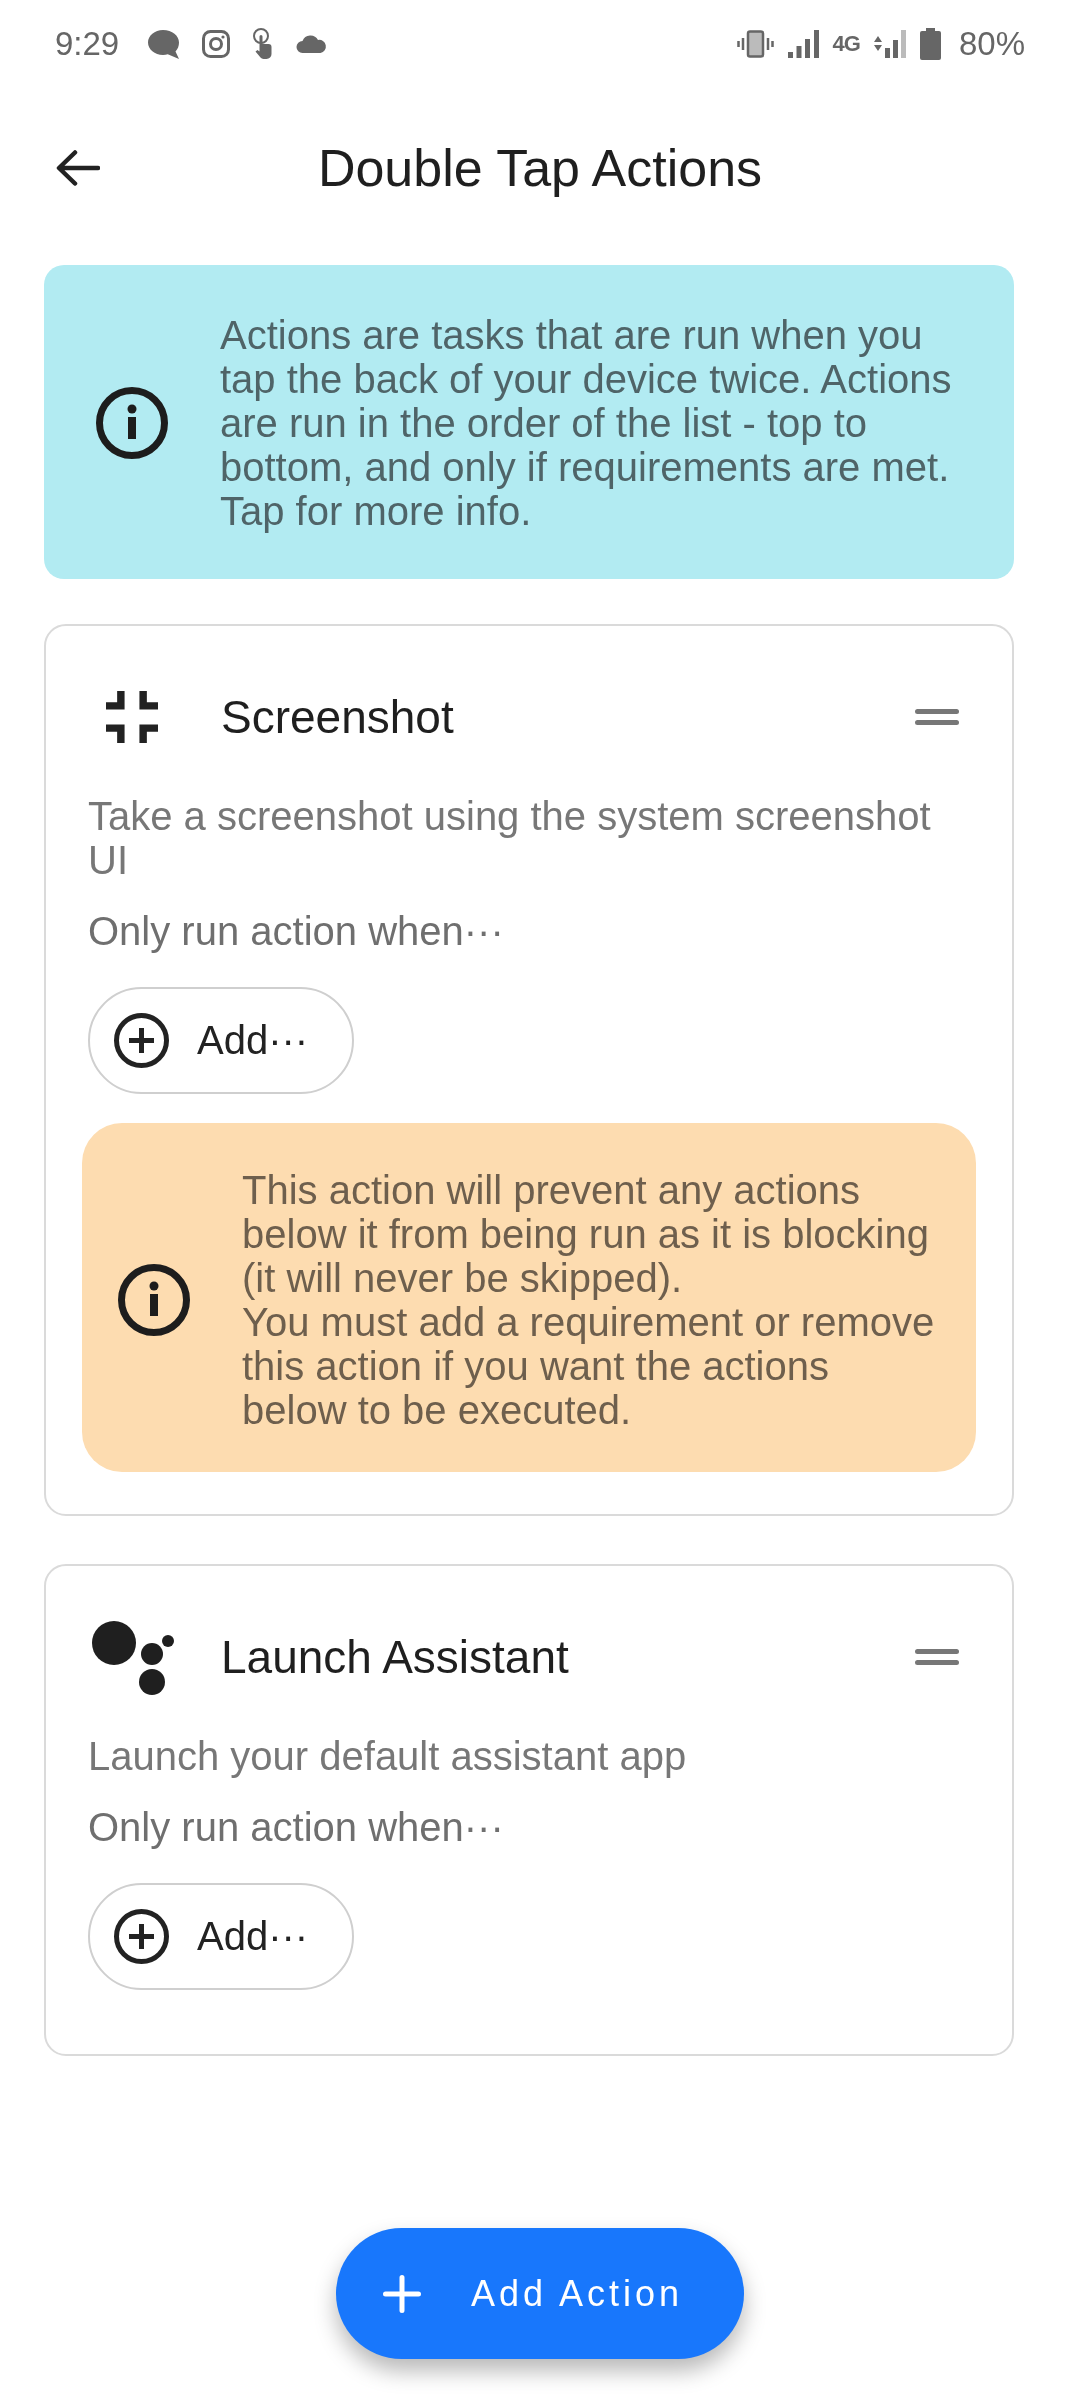 The width and height of the screenshot is (1080, 2404). I want to click on corner-brackets-icon, so click(132, 717).